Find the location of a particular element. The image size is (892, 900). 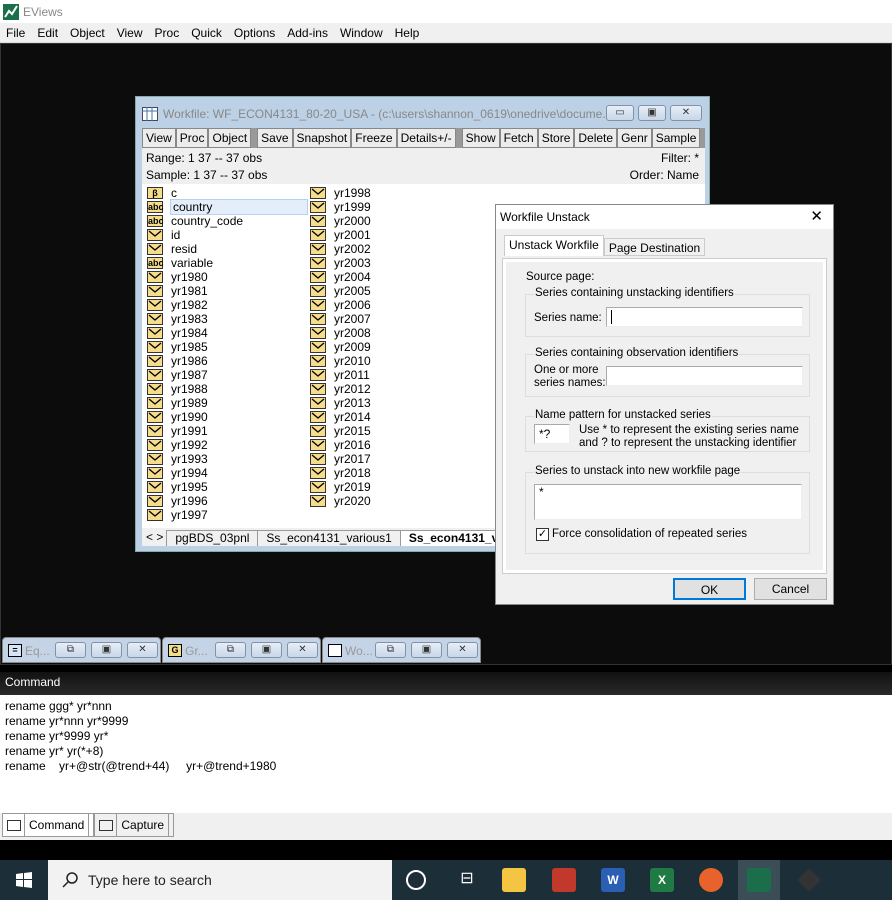

object-item: βc is located at coordinates (162, 193).